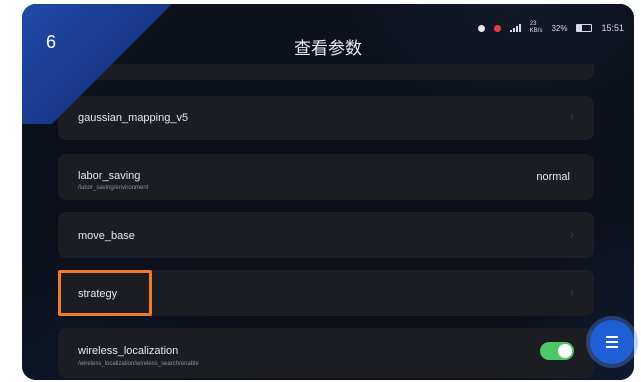 The image size is (641, 382). Describe the element at coordinates (326, 235) in the screenshot. I see `param-row-move-base: move_base ›` at that location.